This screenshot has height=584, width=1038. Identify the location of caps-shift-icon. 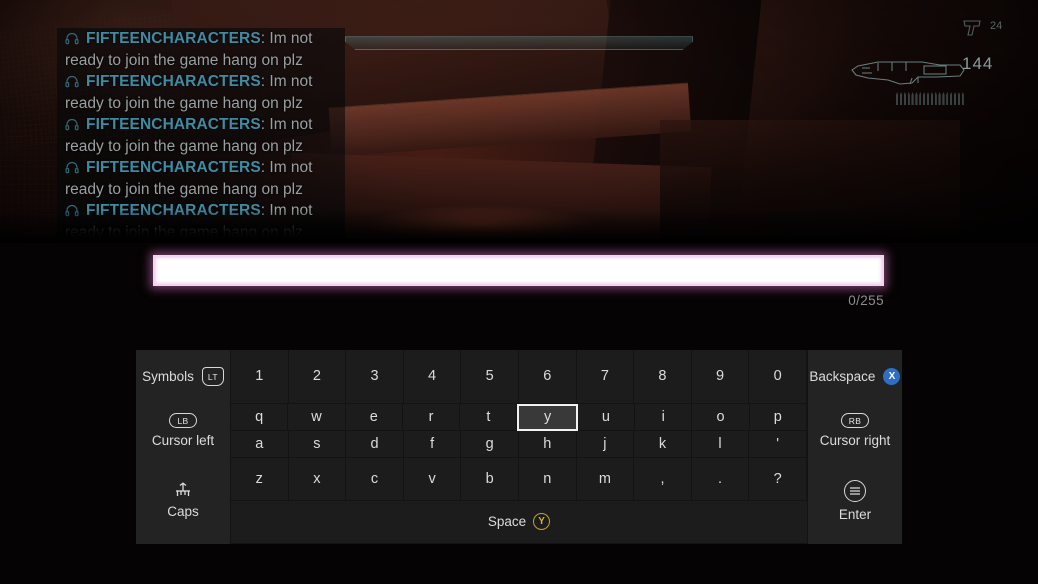
(183, 490).